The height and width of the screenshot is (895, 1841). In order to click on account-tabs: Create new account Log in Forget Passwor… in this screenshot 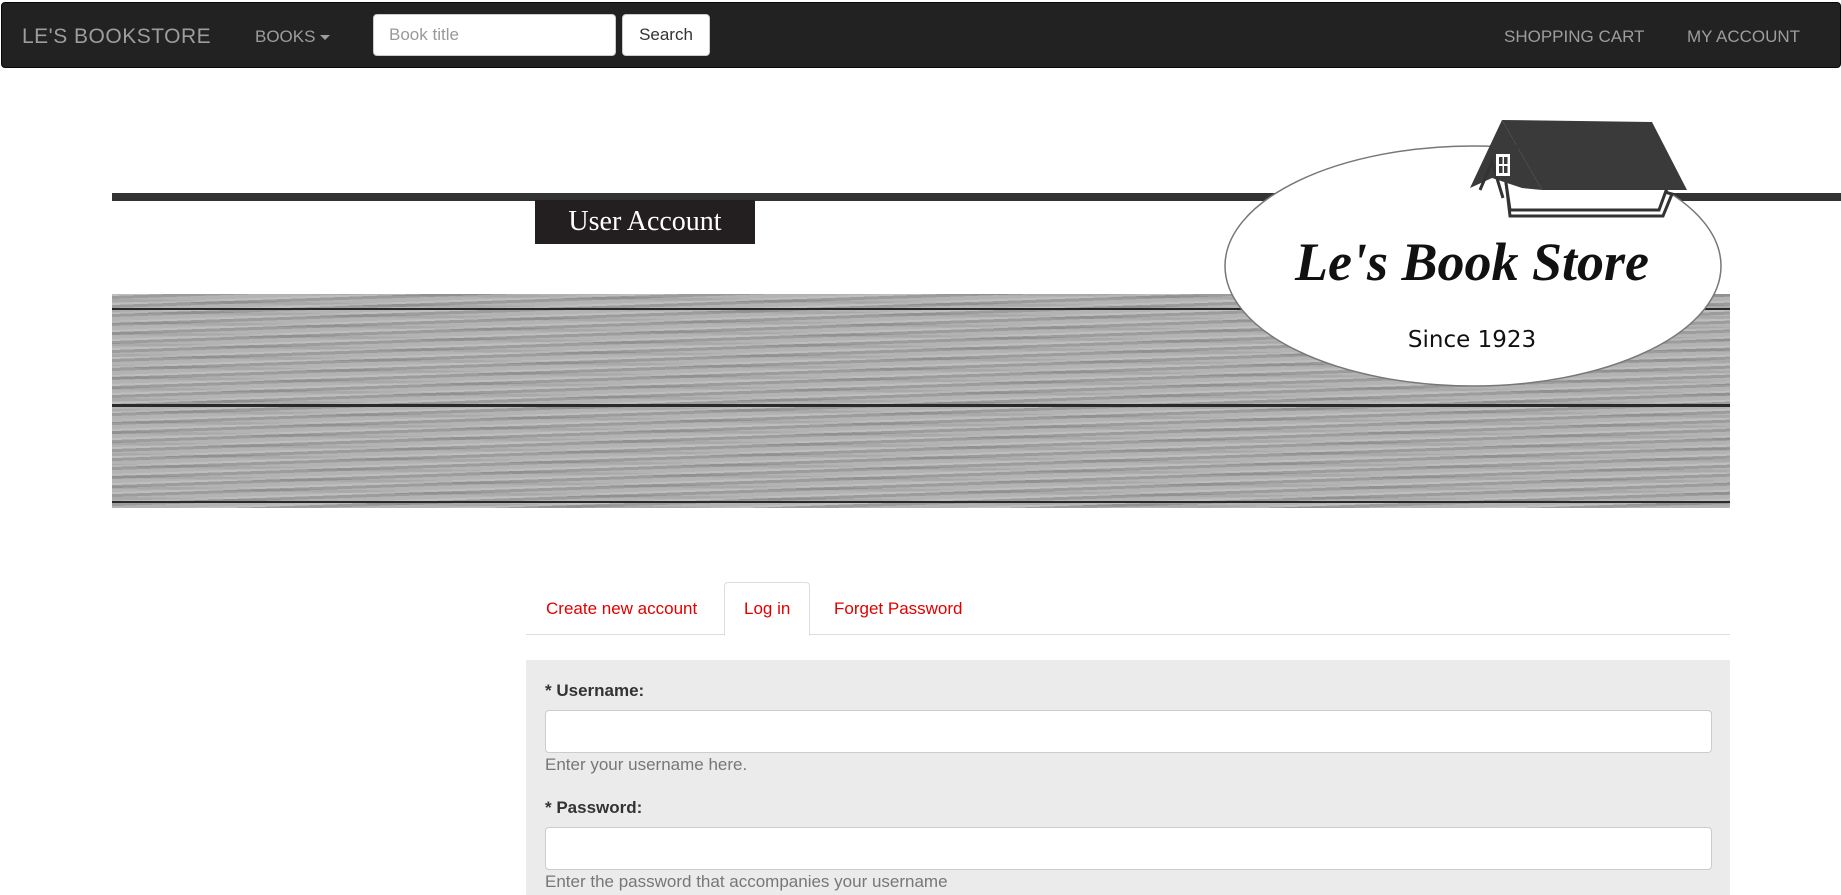, I will do `click(1128, 609)`.